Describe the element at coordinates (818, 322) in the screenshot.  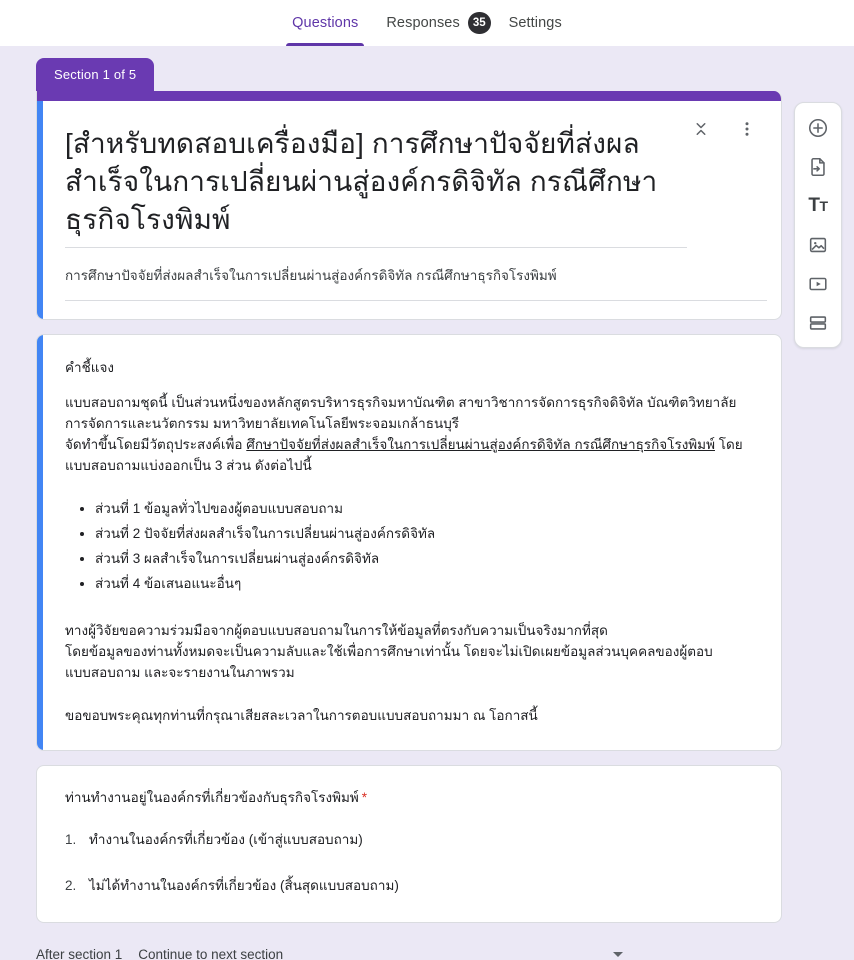
I see `add-section-icon` at that location.